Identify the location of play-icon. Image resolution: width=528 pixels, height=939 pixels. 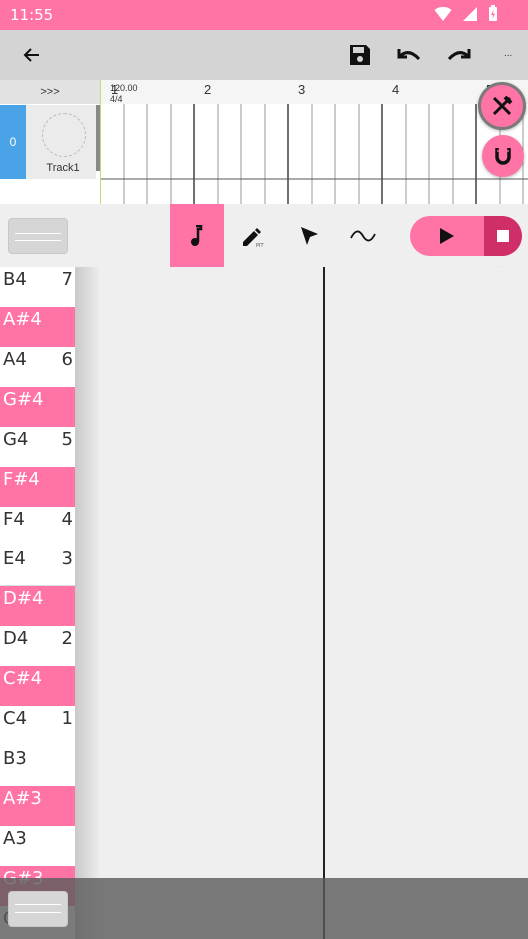
(447, 236).